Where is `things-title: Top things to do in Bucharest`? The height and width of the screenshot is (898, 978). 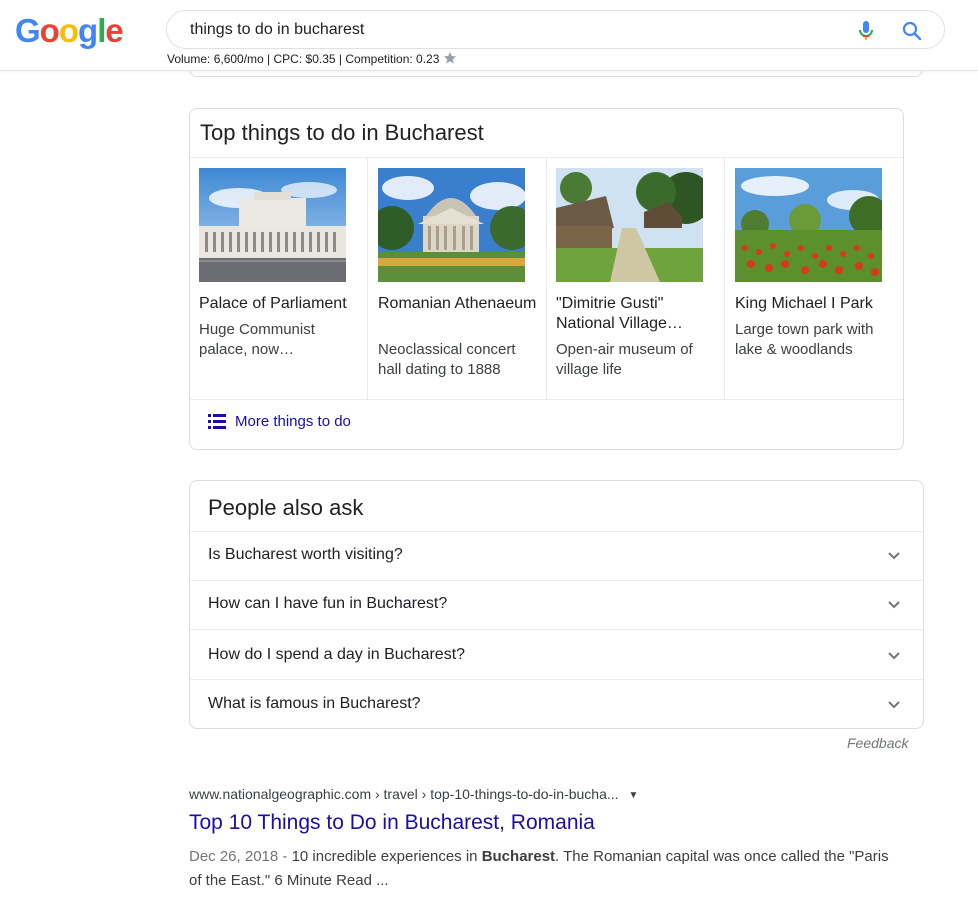
things-title: Top things to do in Bucharest is located at coordinates (342, 132).